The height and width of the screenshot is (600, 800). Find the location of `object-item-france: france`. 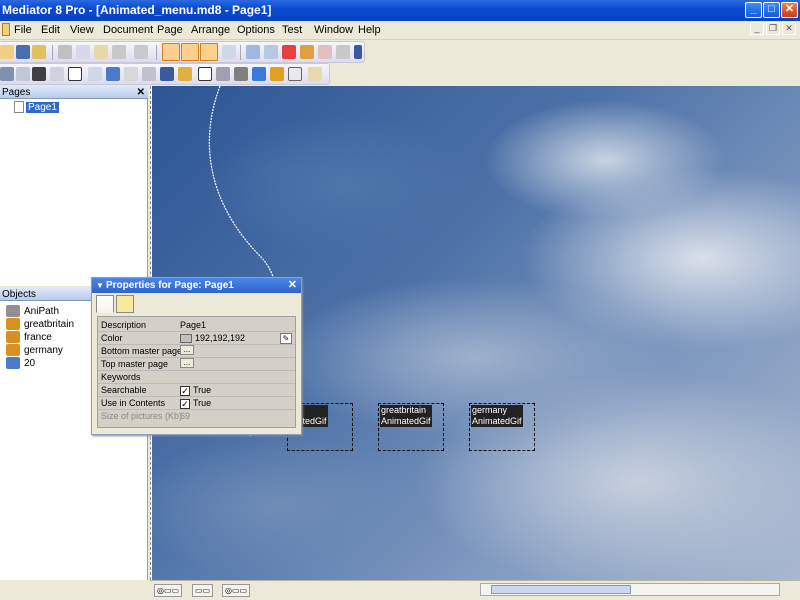

object-item-france: france is located at coordinates (29, 337).